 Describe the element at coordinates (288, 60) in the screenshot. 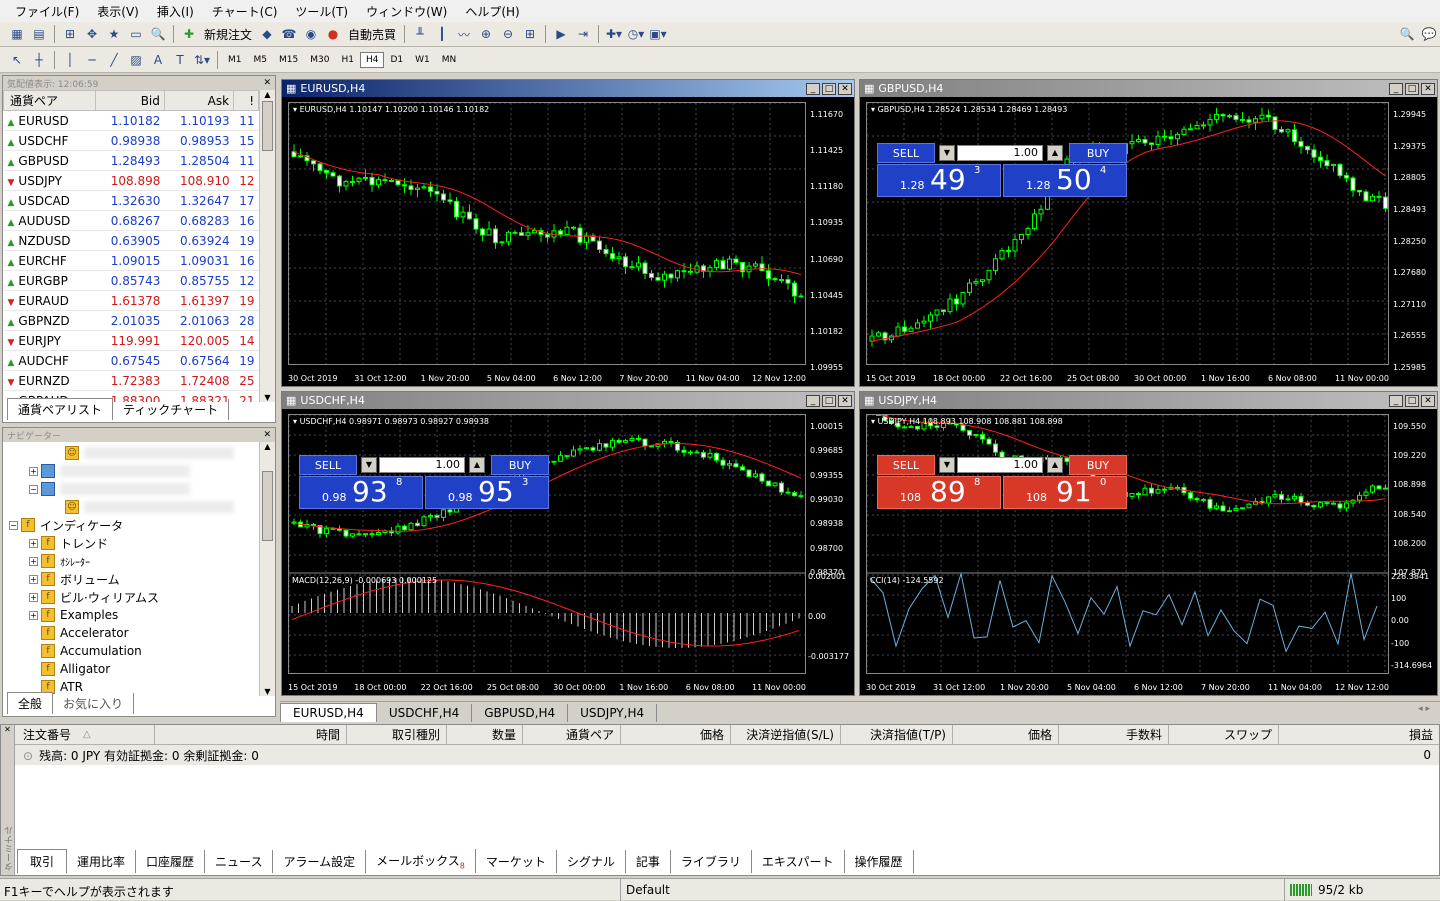

I see `tf-m15: M15` at that location.